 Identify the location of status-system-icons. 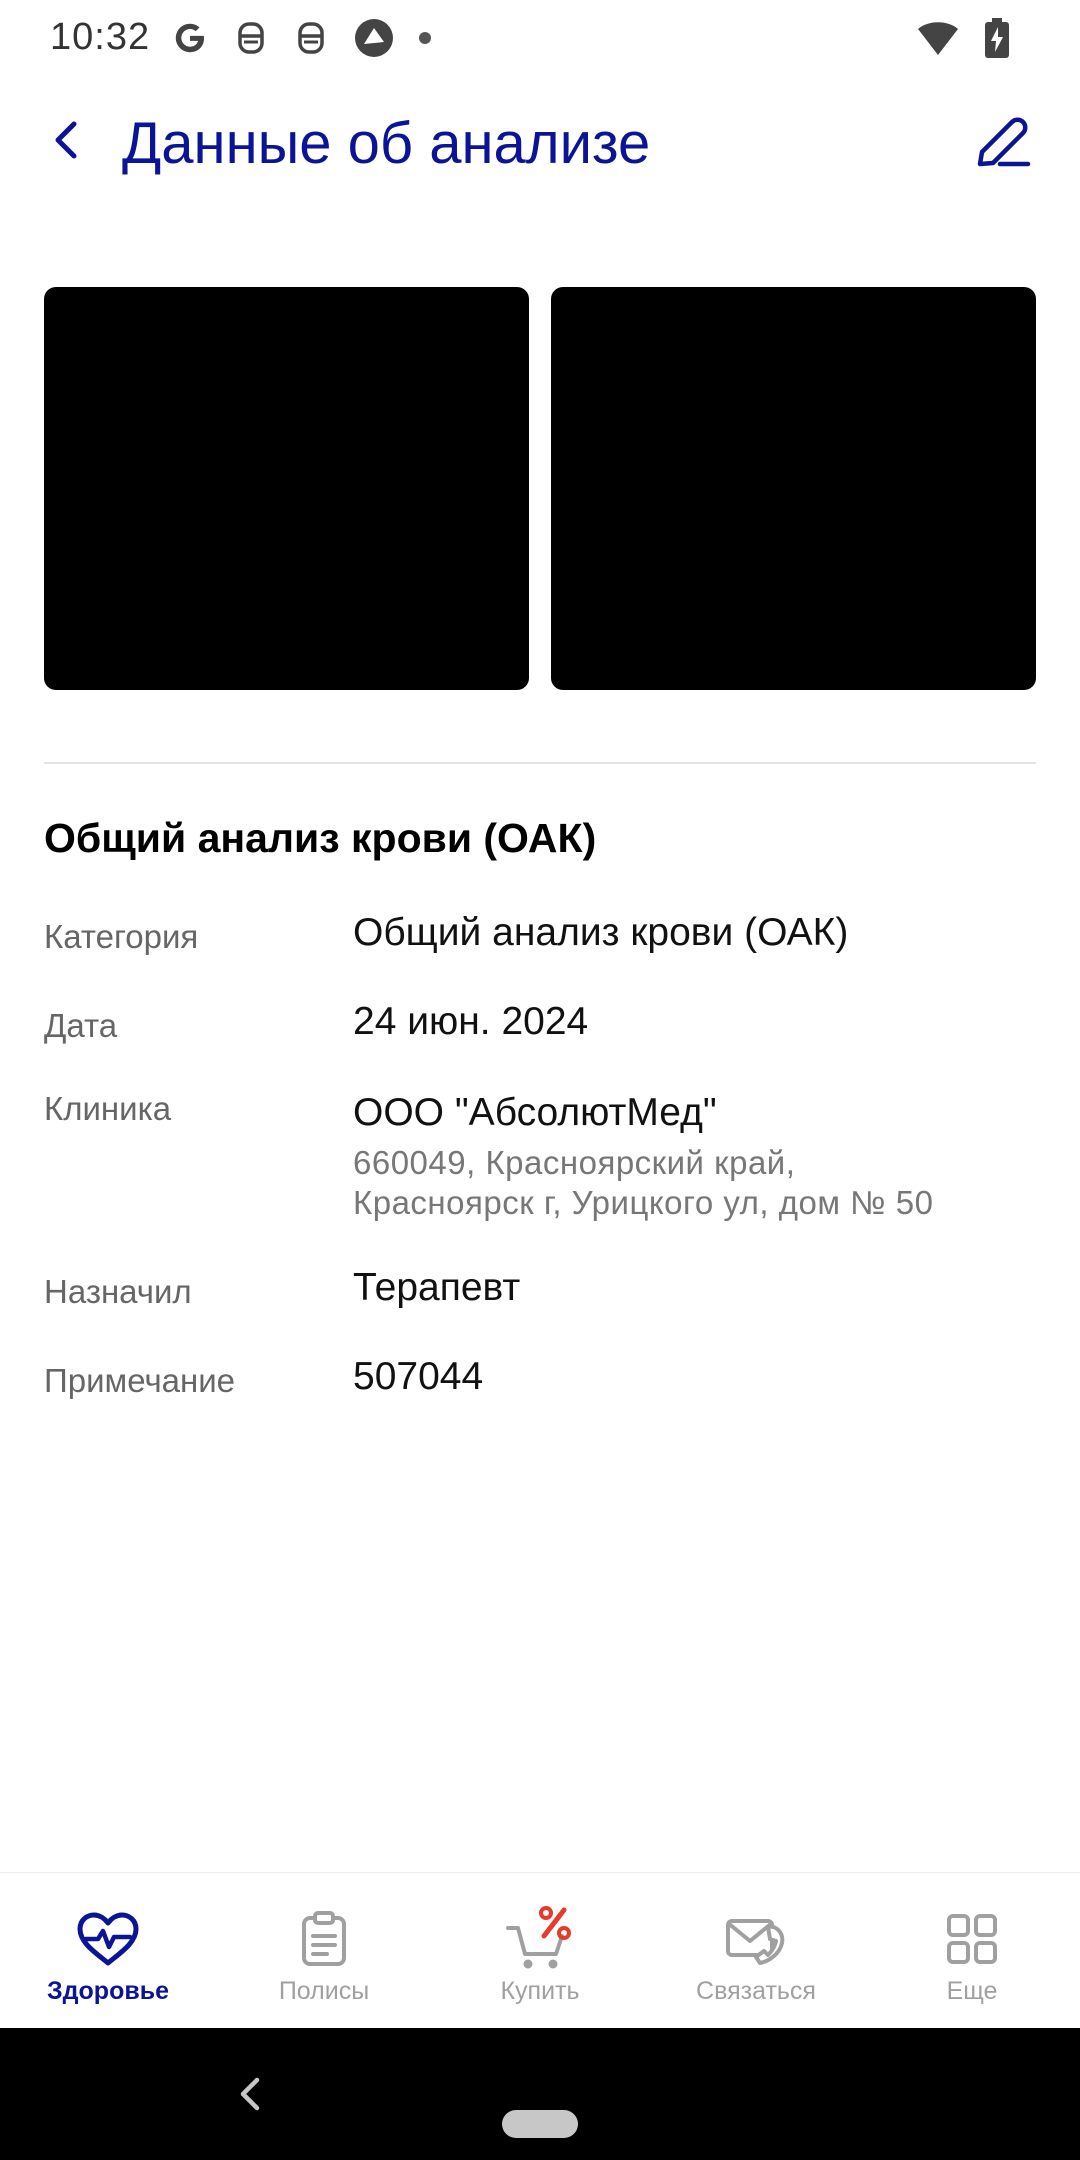
(963, 38).